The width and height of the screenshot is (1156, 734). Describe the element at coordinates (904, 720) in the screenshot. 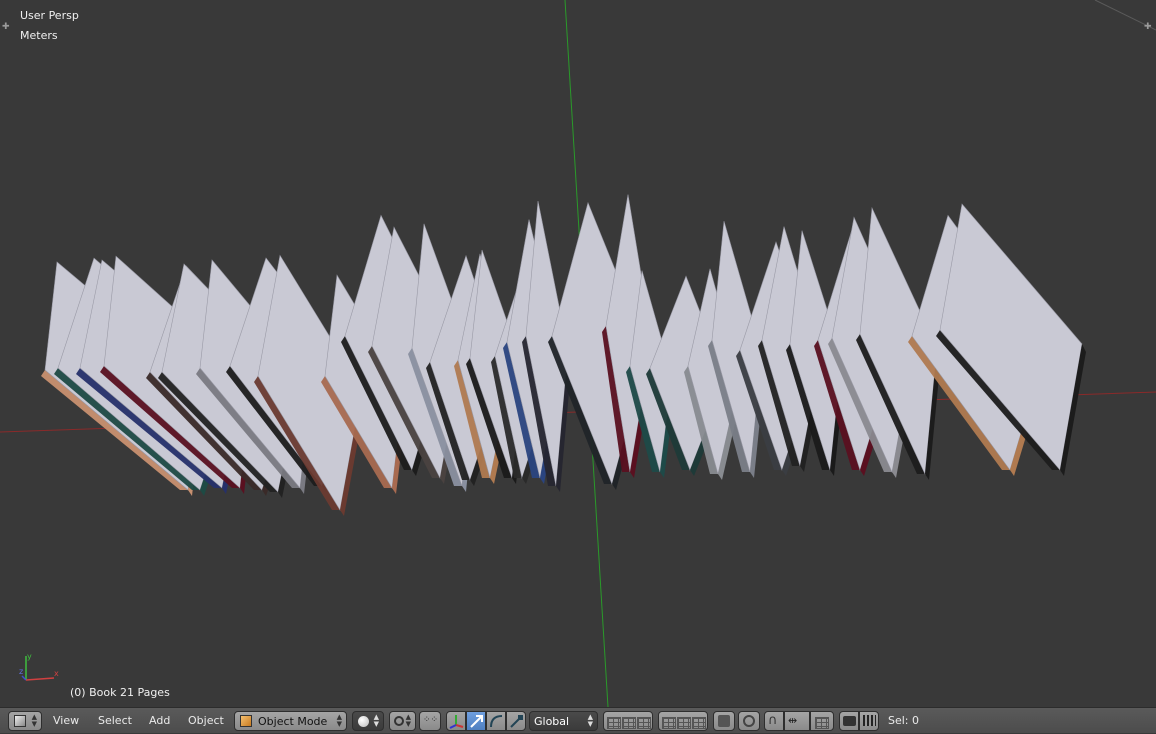

I see `selection-count: Sel: 0` at that location.